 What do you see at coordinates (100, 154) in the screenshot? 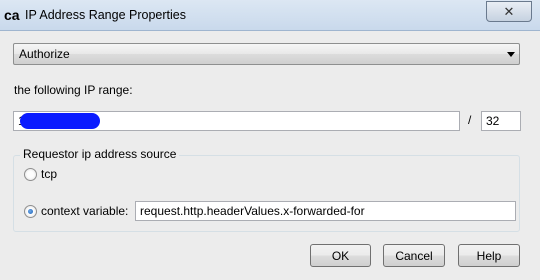
I see `requestor-source-legend: Requestor ip address source` at bounding box center [100, 154].